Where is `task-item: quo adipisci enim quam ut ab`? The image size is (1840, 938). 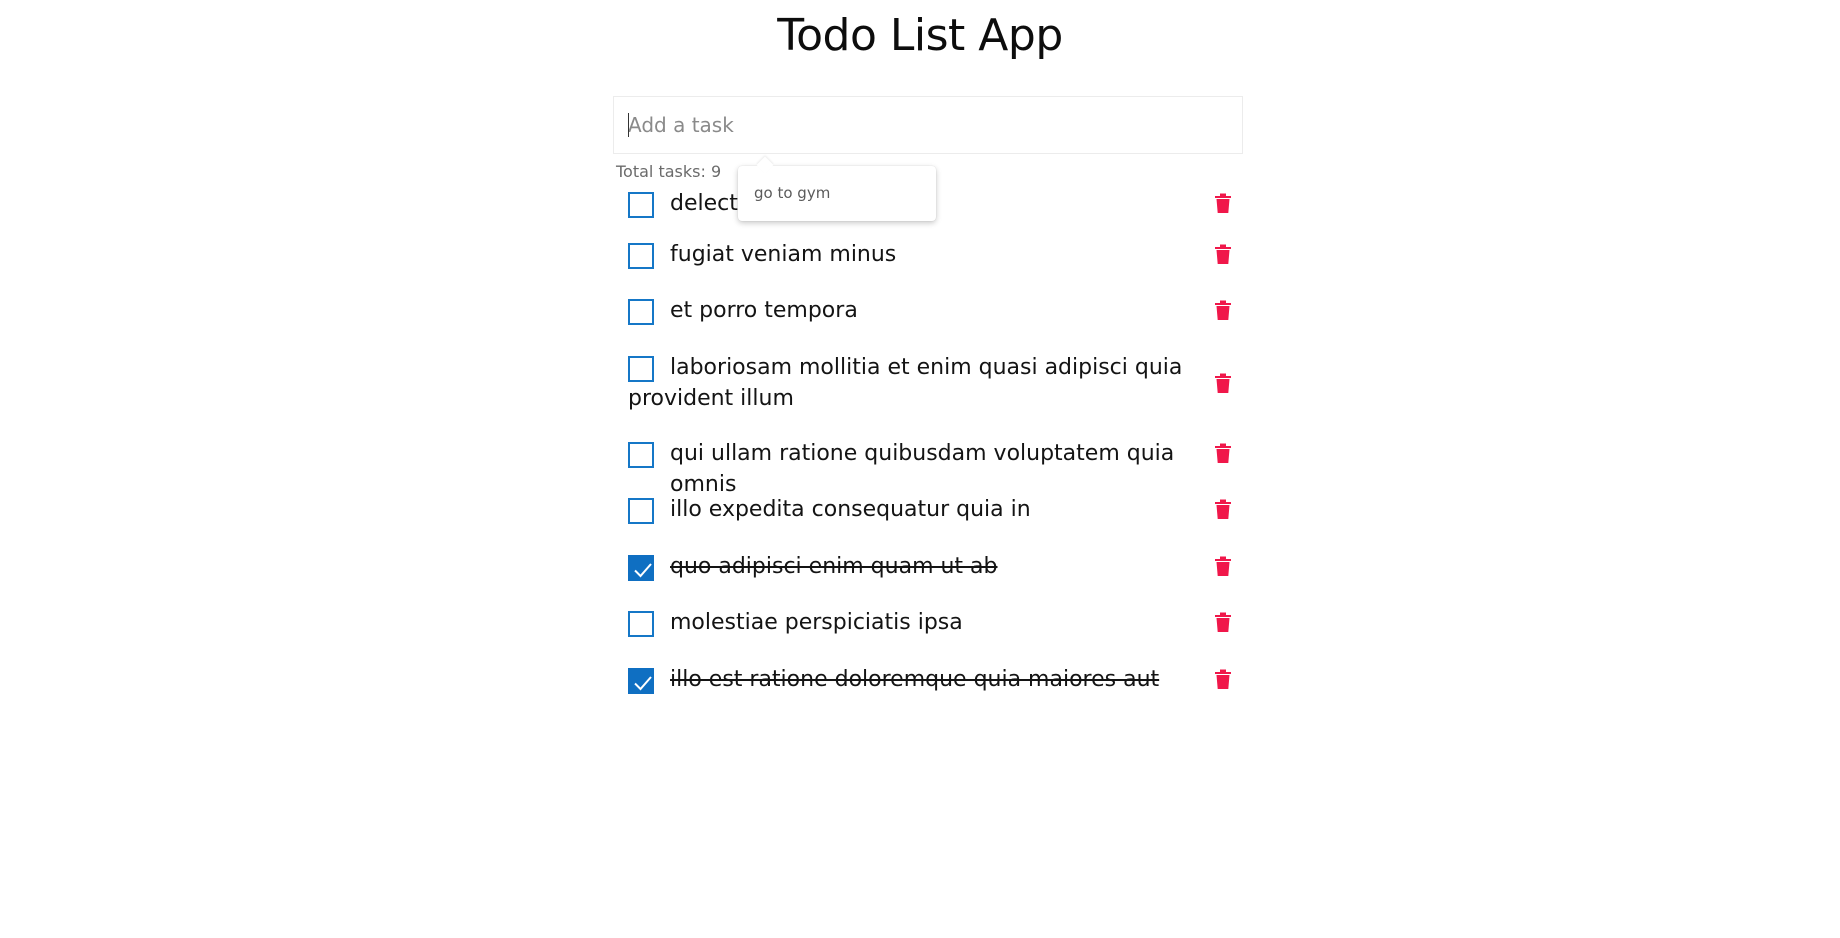
task-item: quo adipisci enim quam ut ab is located at coordinates (934, 569).